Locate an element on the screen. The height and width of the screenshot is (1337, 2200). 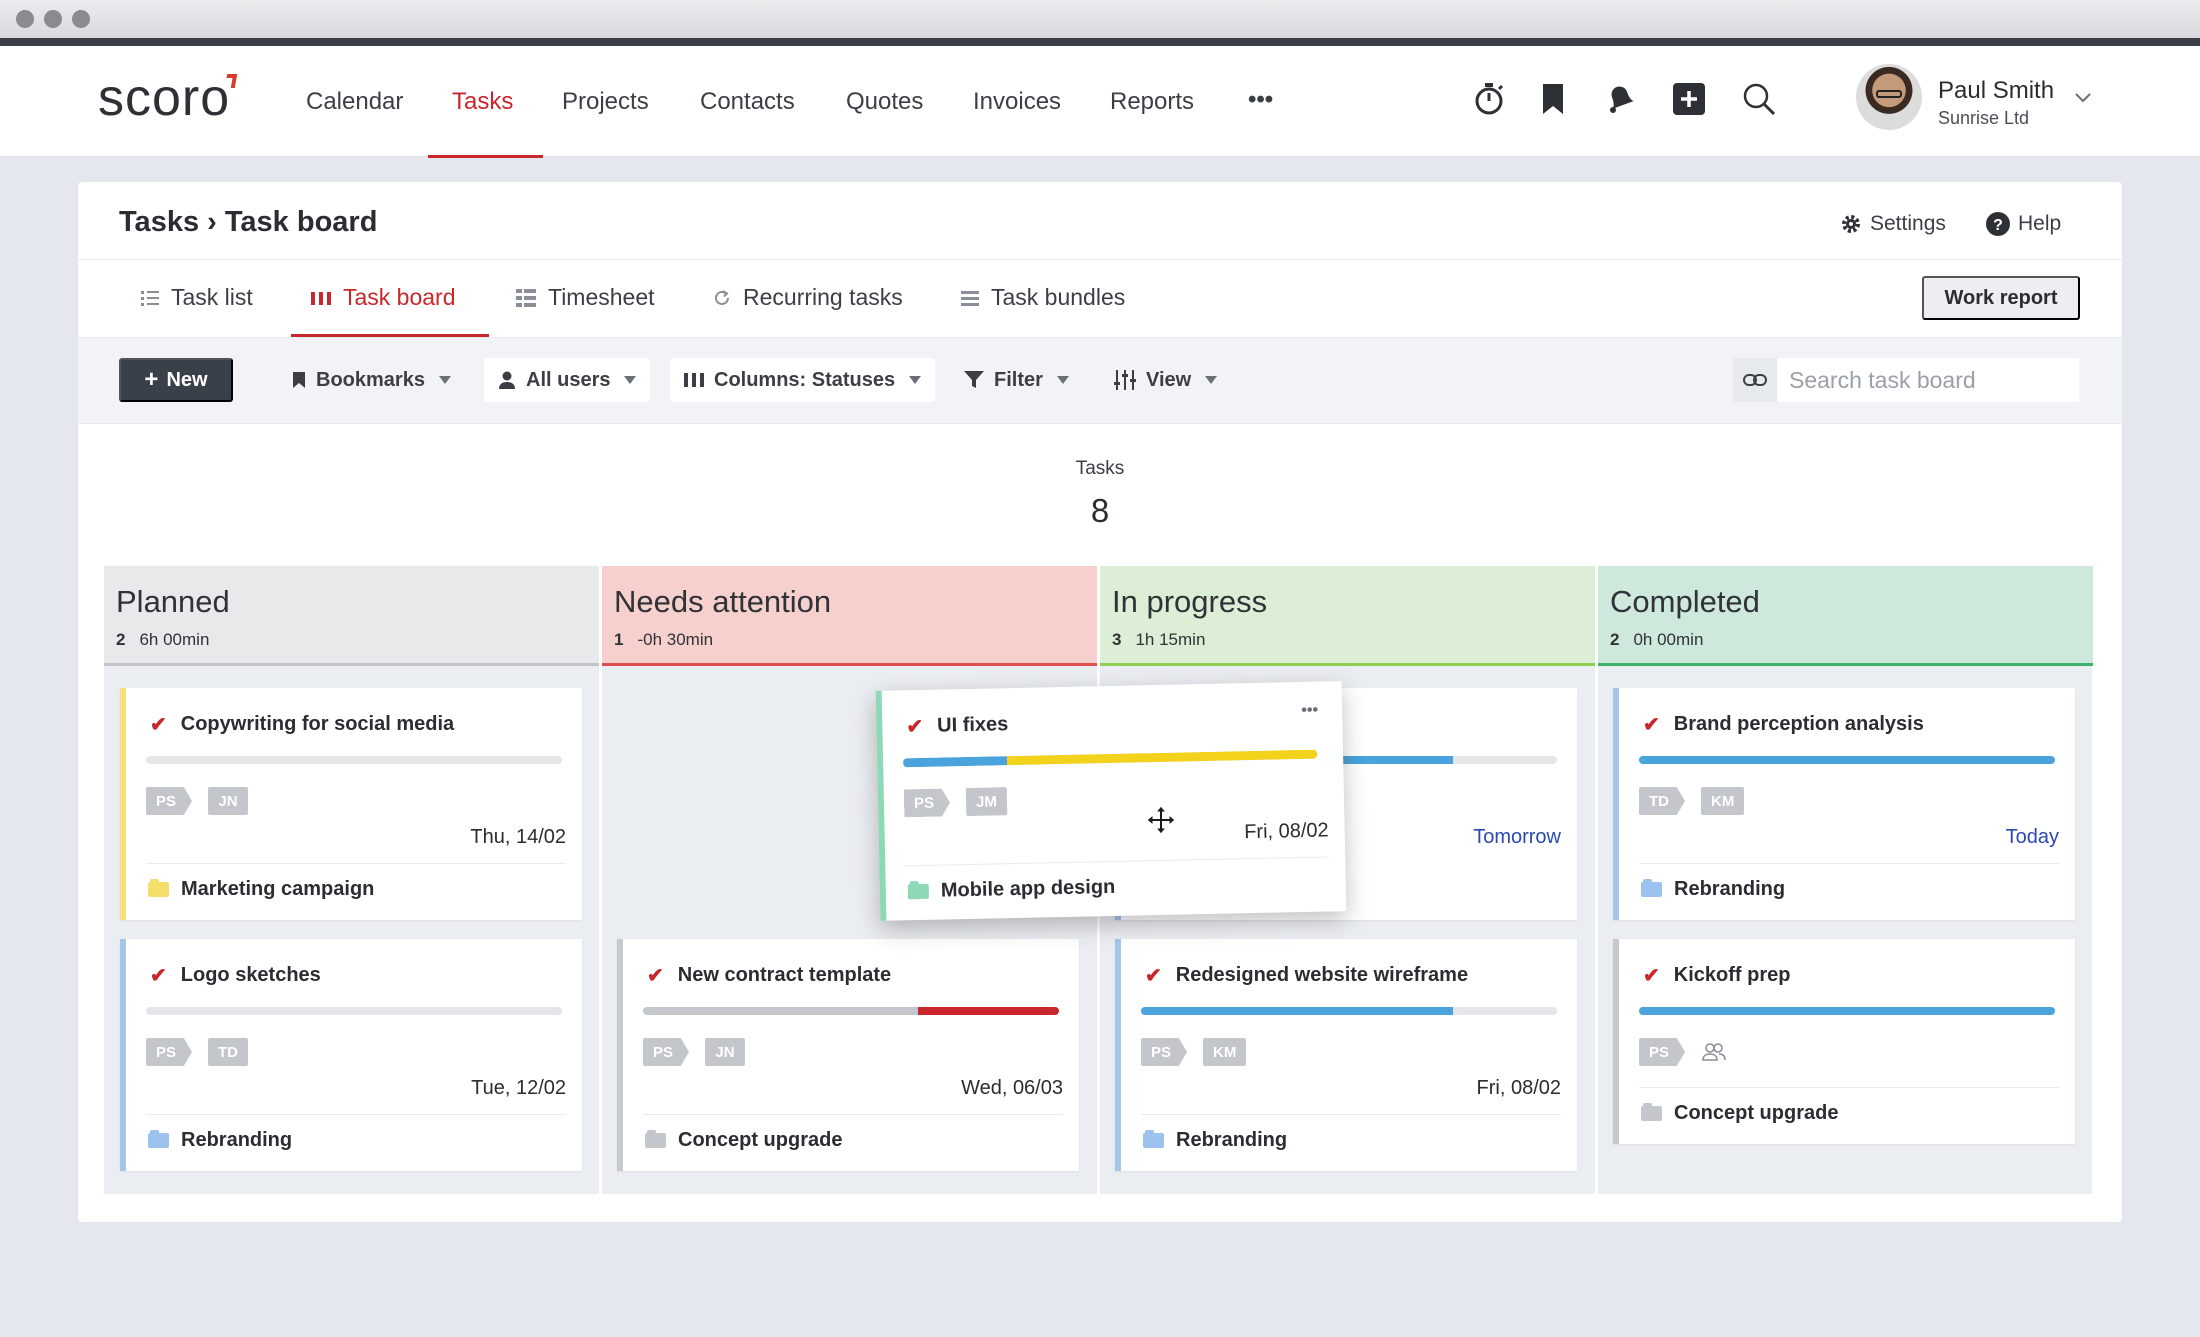
column-count: 1 is located at coordinates (619, 639).